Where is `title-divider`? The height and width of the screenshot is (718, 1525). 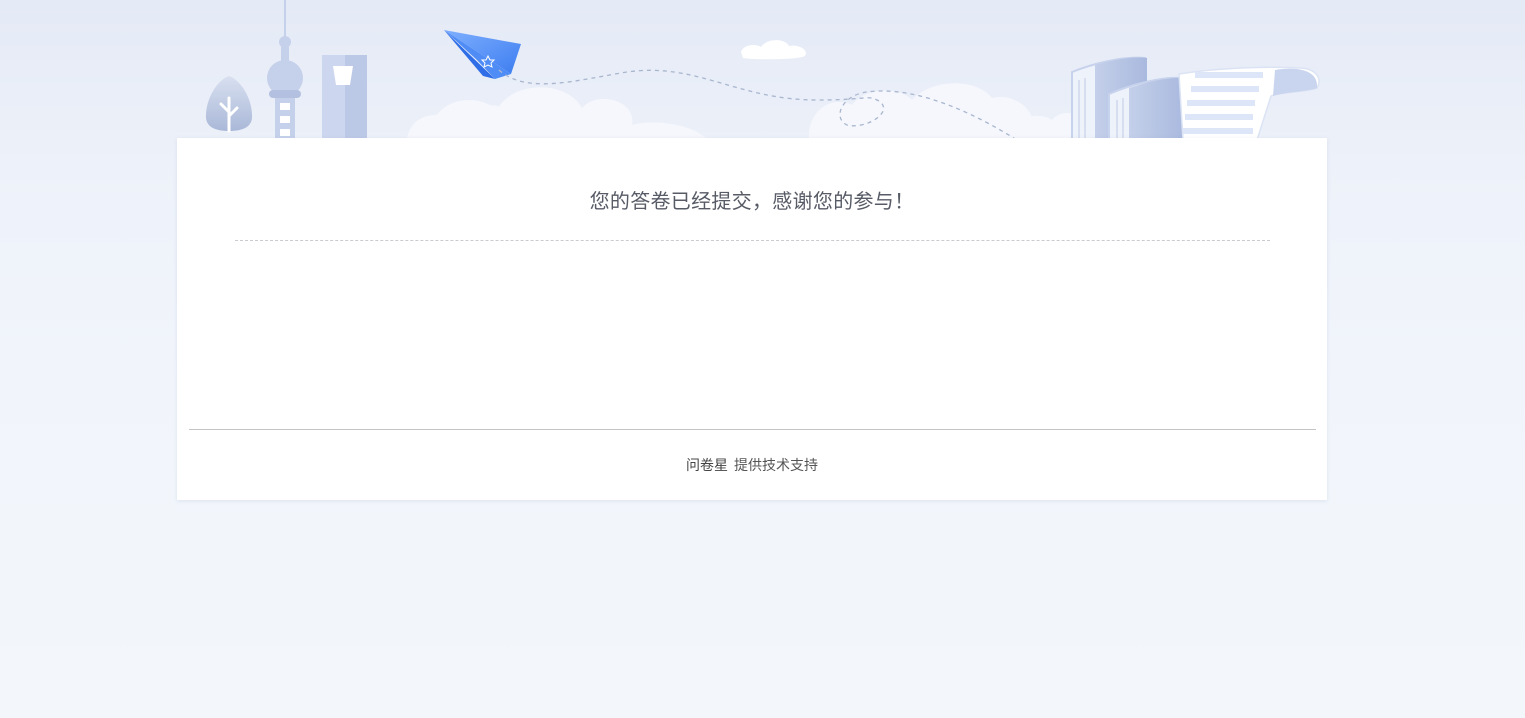
title-divider is located at coordinates (752, 240).